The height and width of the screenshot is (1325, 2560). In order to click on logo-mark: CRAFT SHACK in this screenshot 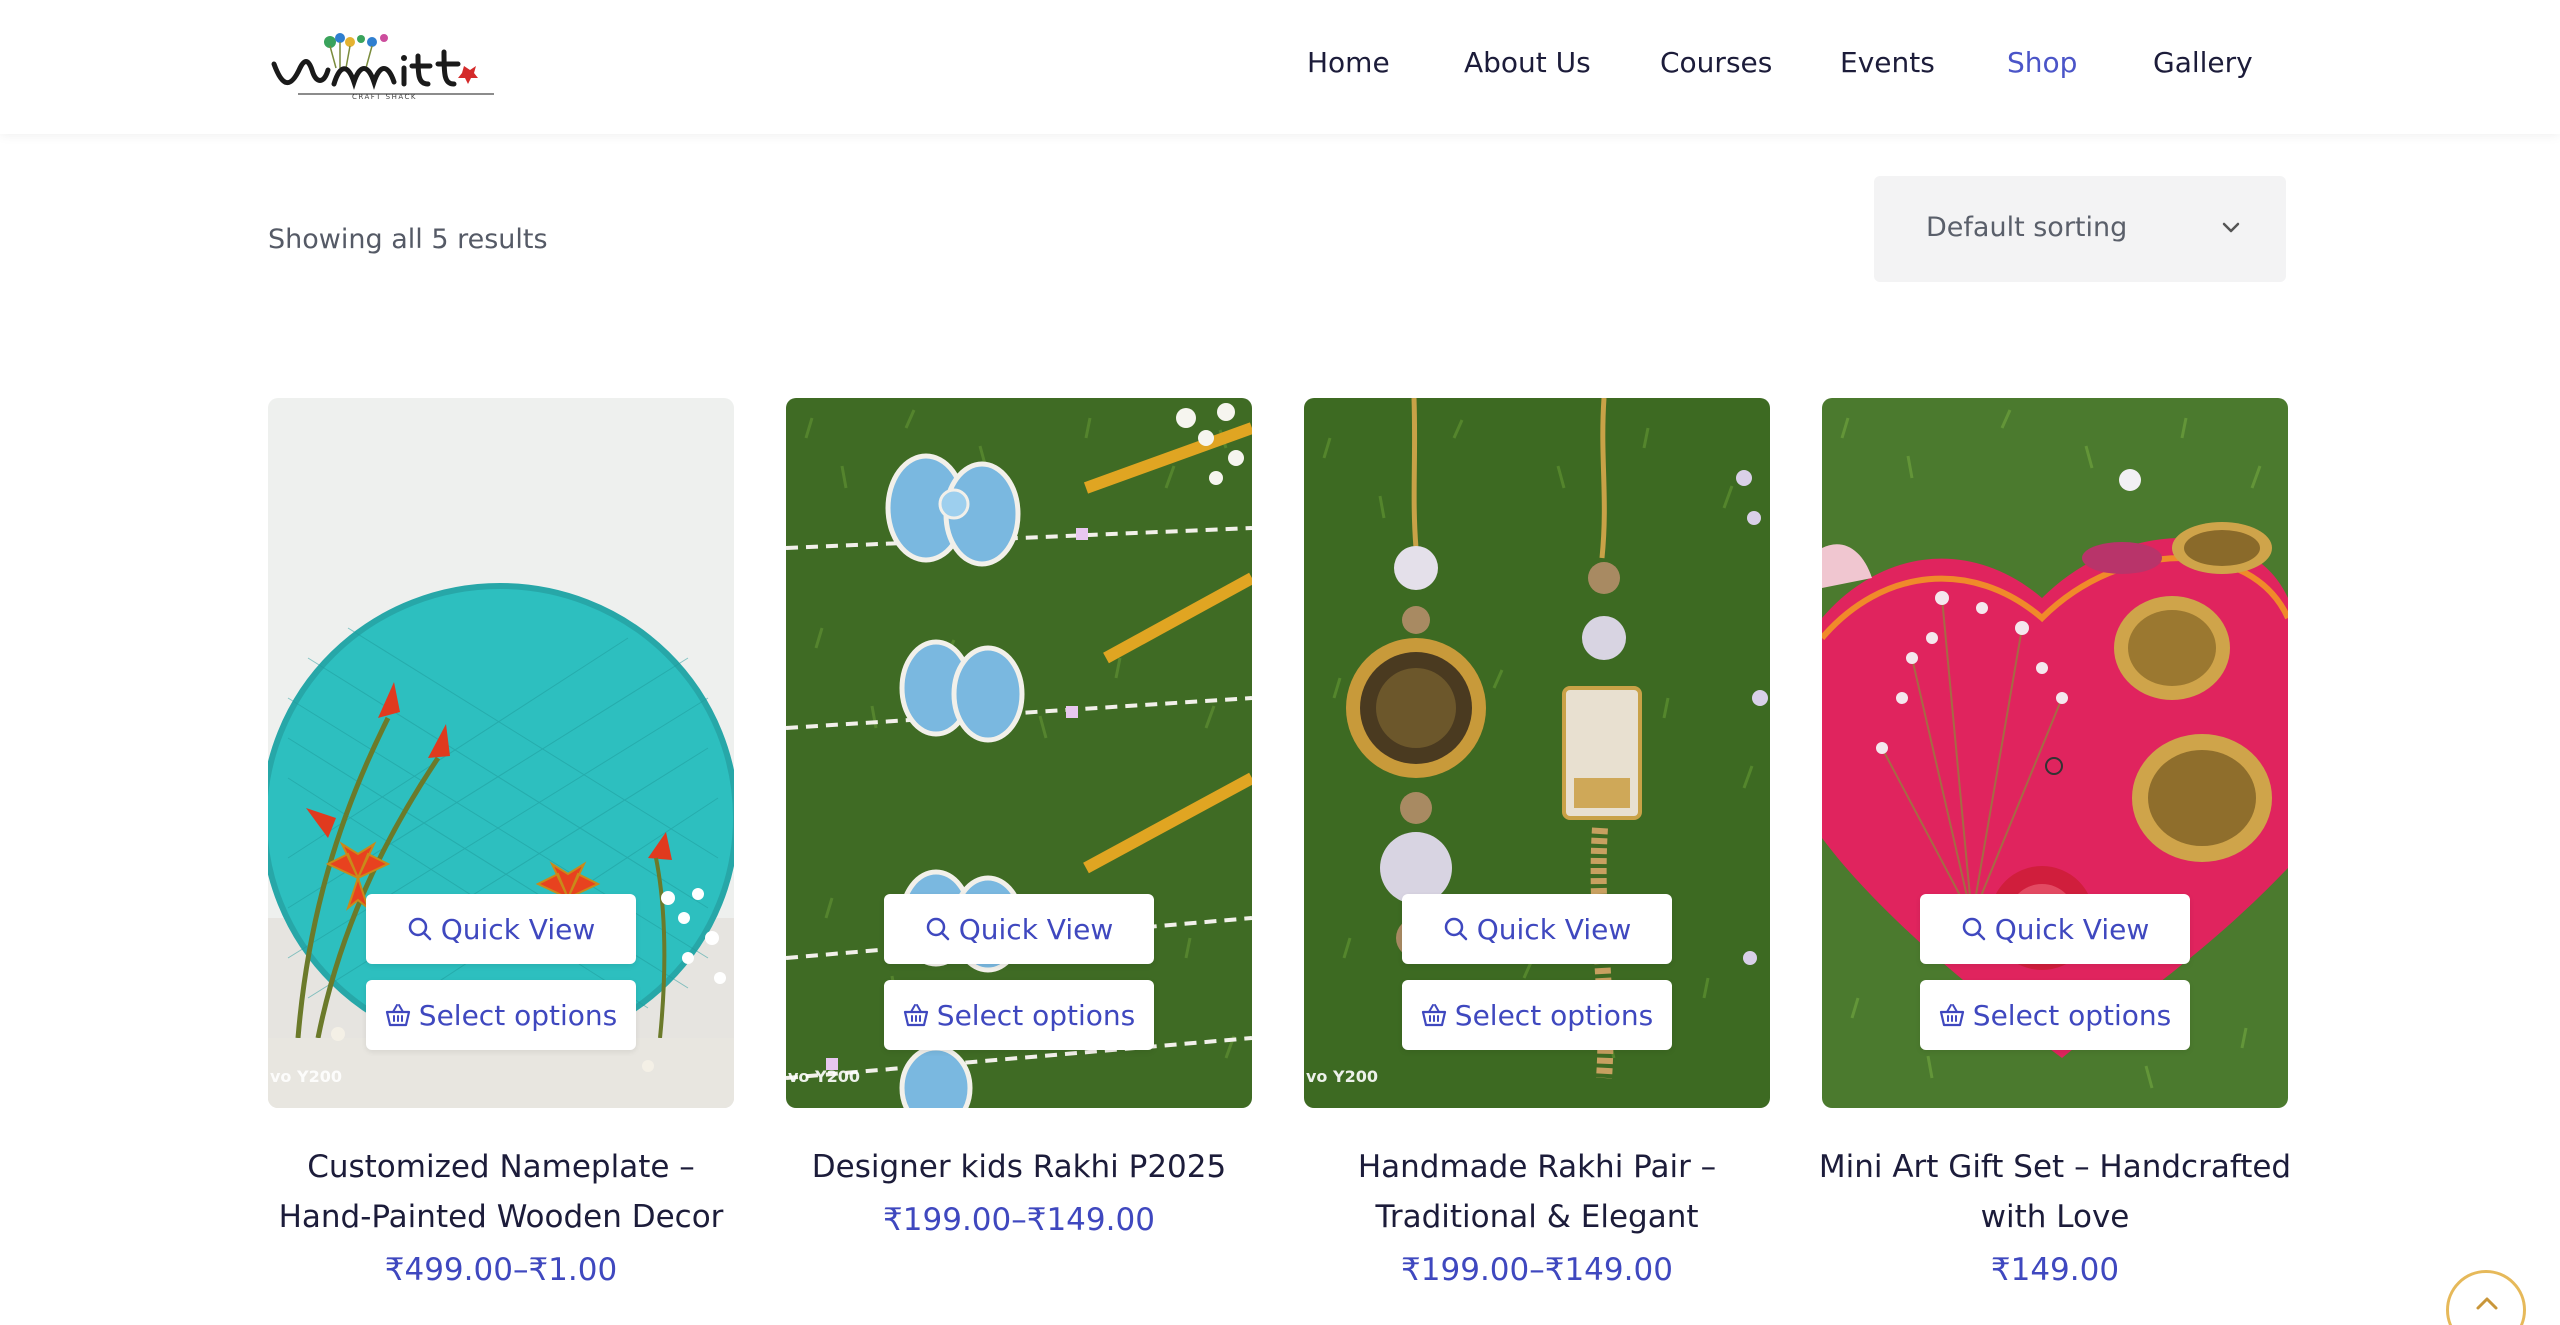, I will do `click(382, 67)`.